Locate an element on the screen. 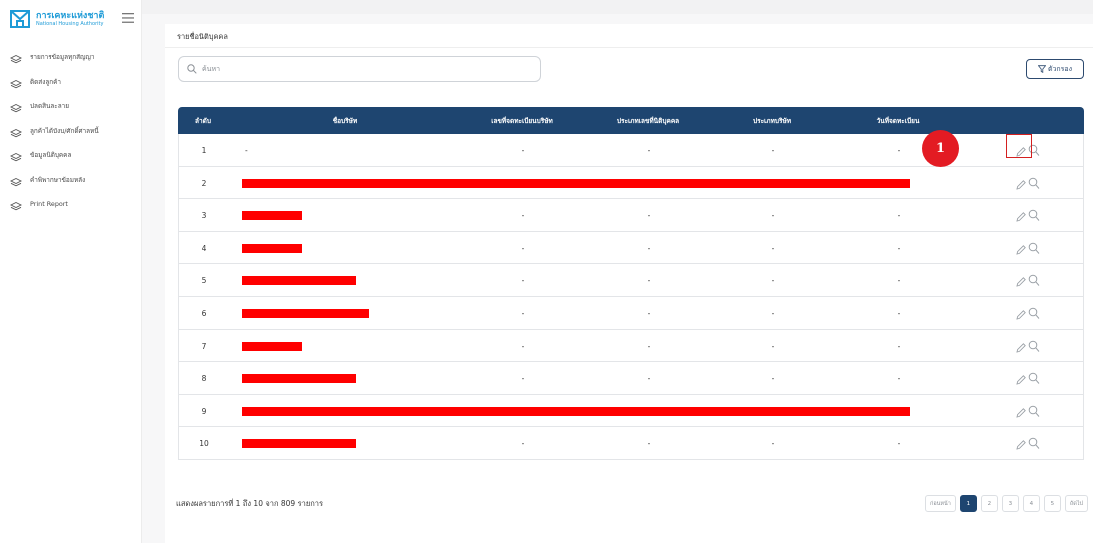 This screenshot has width=1093, height=543. page-button-2: 2 is located at coordinates (989, 503).